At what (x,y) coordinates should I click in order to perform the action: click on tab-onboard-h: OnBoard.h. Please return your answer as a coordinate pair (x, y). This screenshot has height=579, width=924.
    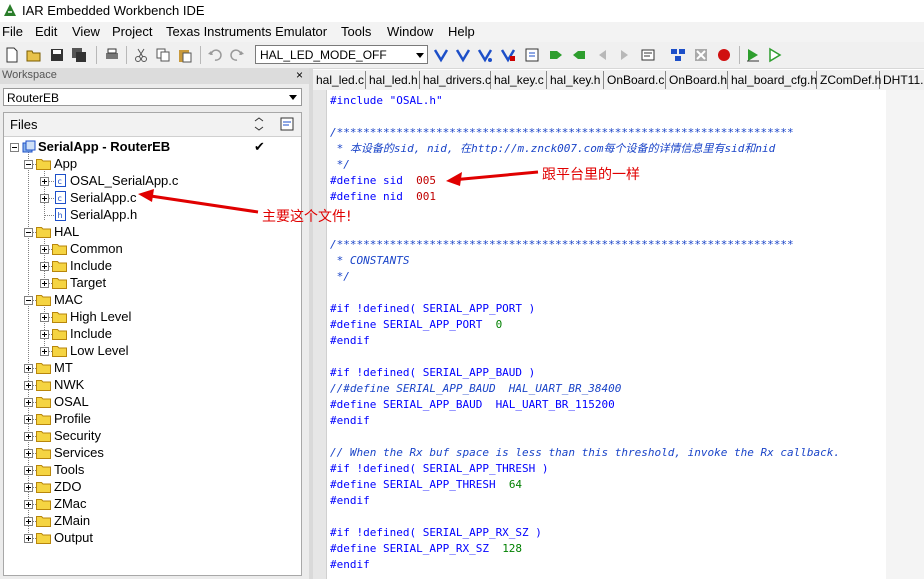
    Looking at the image, I should click on (697, 80).